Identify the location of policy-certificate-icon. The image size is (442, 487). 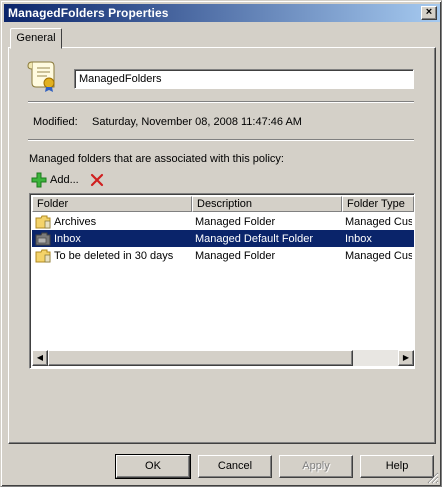
(41, 76).